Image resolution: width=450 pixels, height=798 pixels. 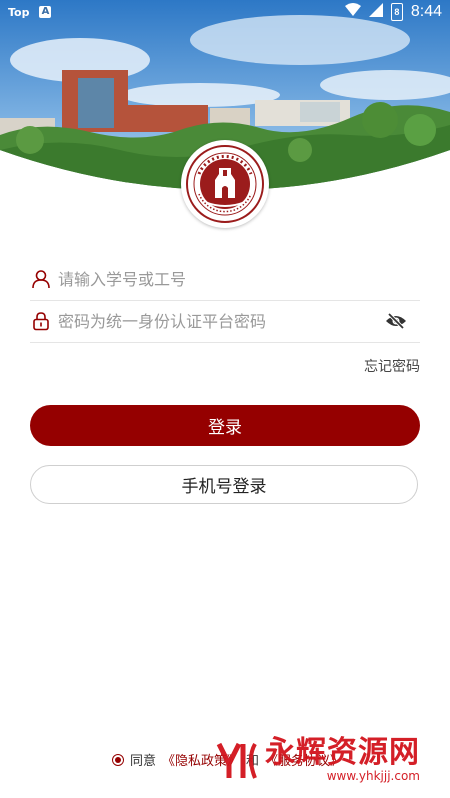 I want to click on status-bar-left: Top A, so click(x=30, y=12).